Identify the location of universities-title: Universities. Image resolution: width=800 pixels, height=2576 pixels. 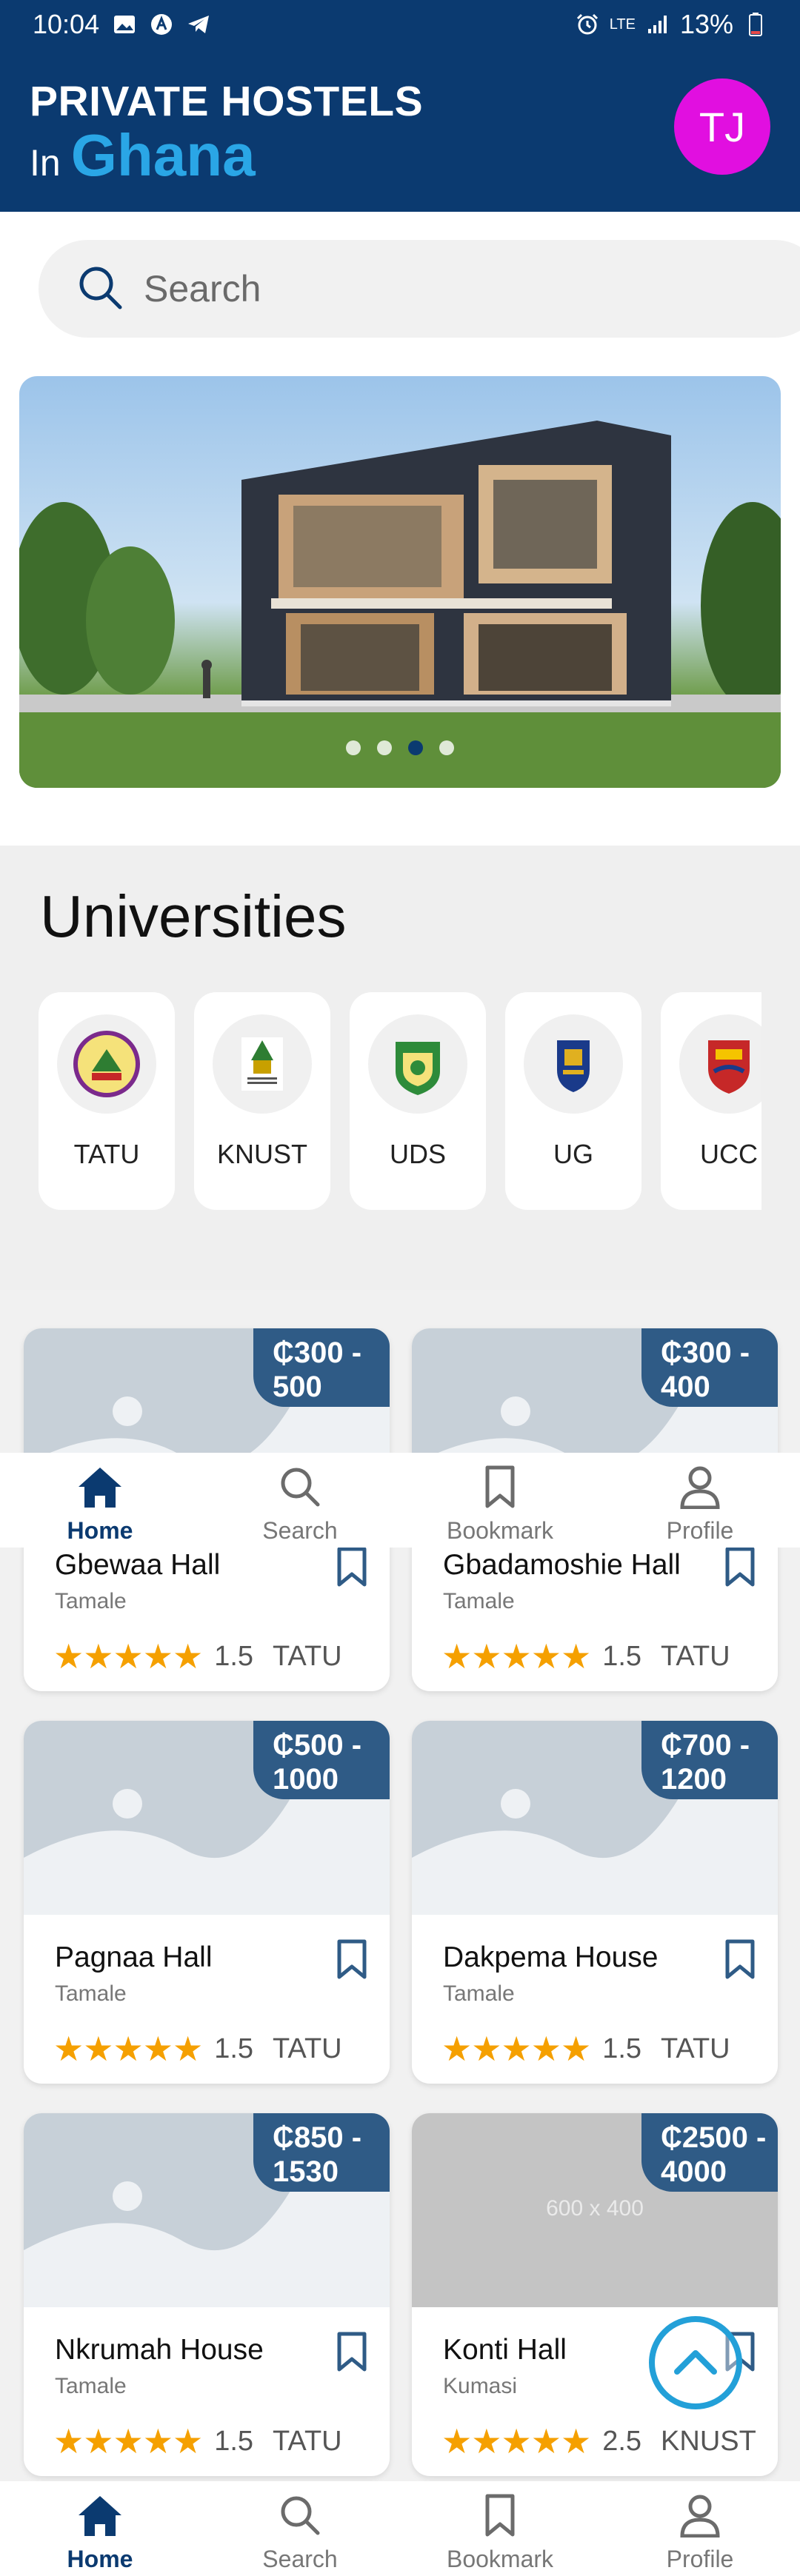
(193, 916).